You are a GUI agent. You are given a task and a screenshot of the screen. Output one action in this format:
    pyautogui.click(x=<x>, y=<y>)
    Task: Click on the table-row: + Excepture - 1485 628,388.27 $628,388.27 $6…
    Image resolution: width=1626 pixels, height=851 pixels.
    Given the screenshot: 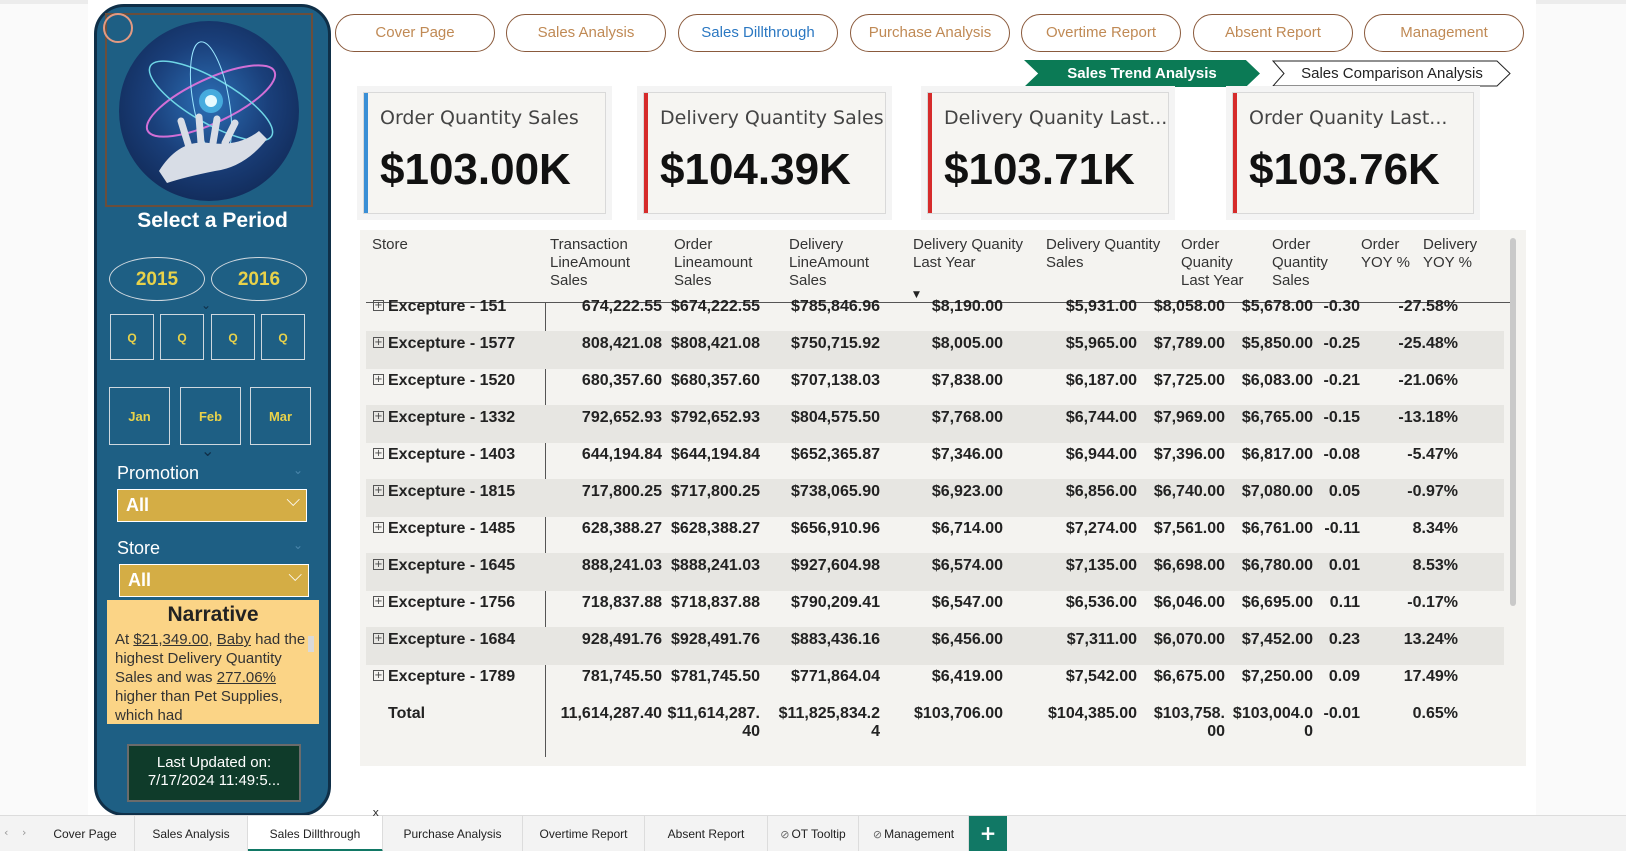 What is the action you would take?
    pyautogui.click(x=935, y=535)
    